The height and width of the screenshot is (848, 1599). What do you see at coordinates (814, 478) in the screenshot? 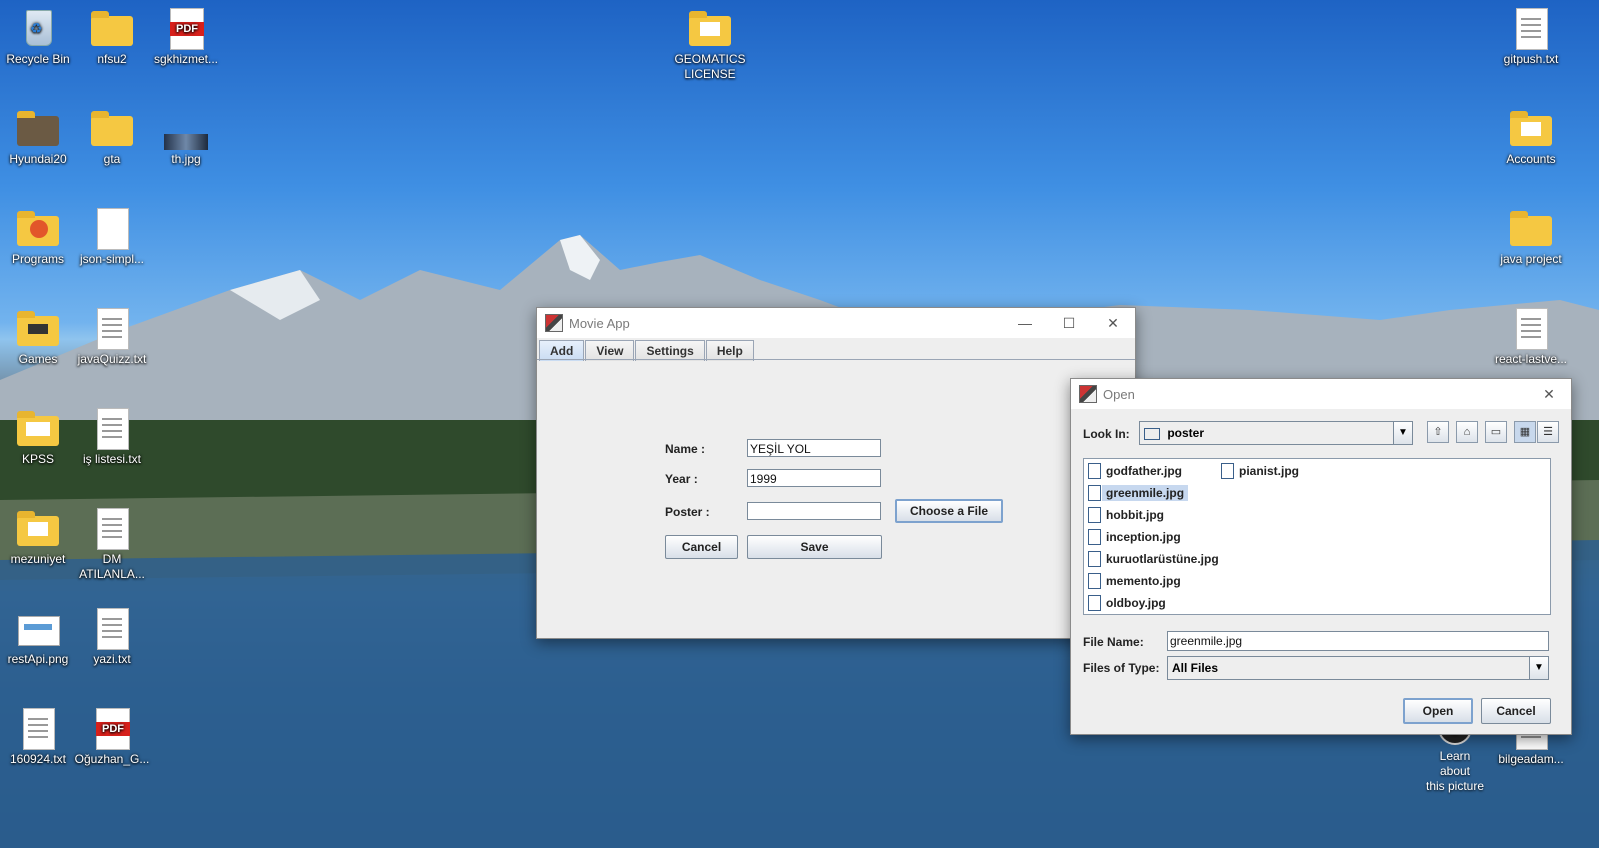
I see `year-field: 1999` at bounding box center [814, 478].